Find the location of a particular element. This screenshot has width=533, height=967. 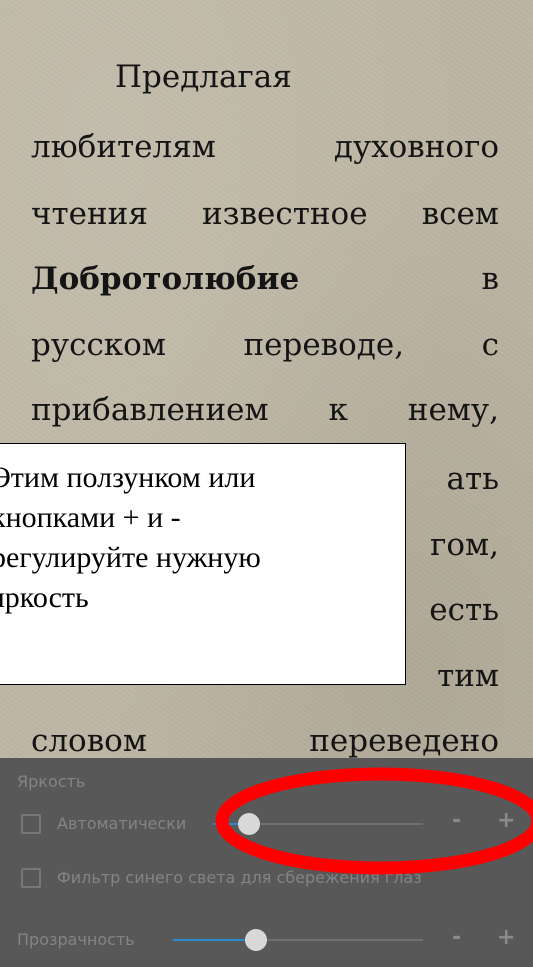

callout-line: регулируйте нужную is located at coordinates (130, 557).